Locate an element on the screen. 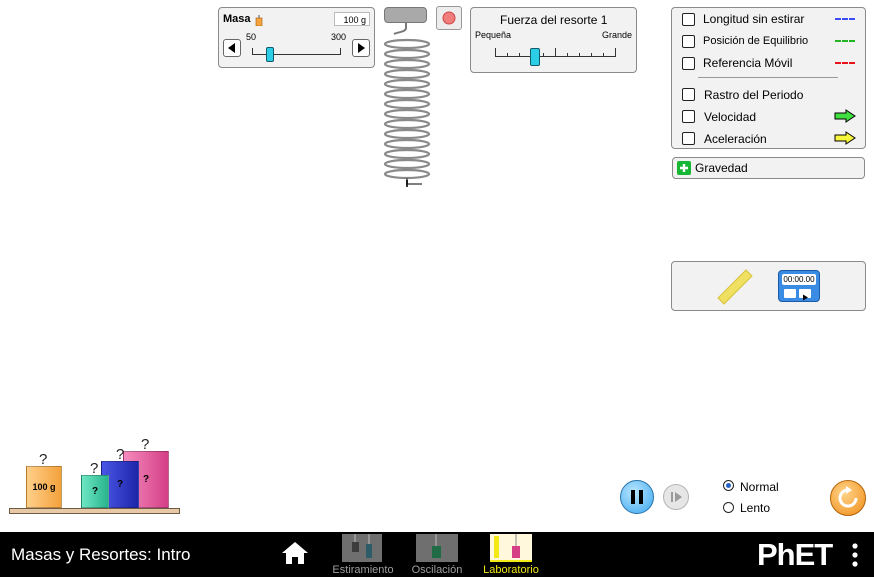 The image size is (874, 577). mass-increase-button is located at coordinates (361, 48).